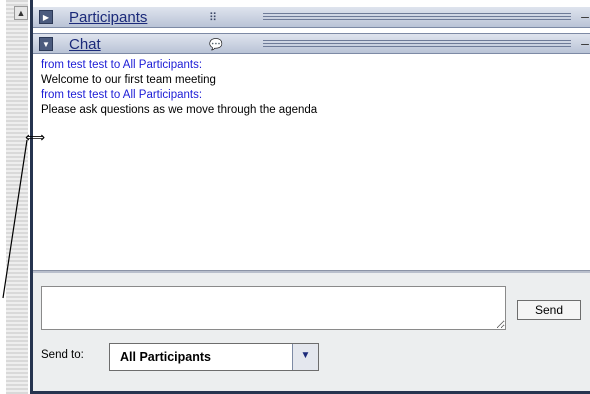  What do you see at coordinates (214, 357) in the screenshot?
I see `send-to-dropdown: All Participants ▼` at bounding box center [214, 357].